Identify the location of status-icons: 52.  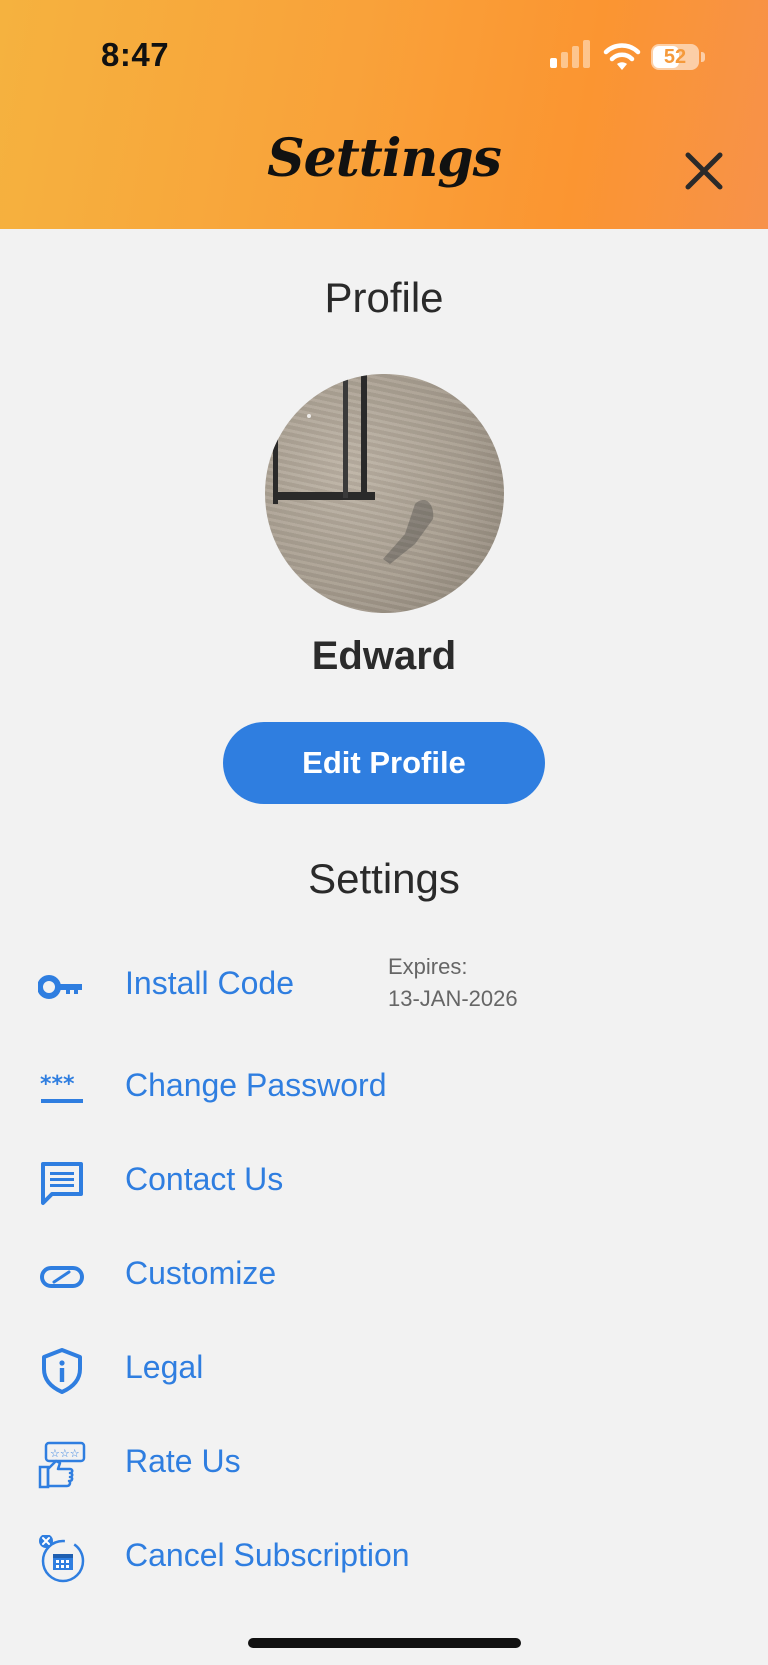
(628, 57).